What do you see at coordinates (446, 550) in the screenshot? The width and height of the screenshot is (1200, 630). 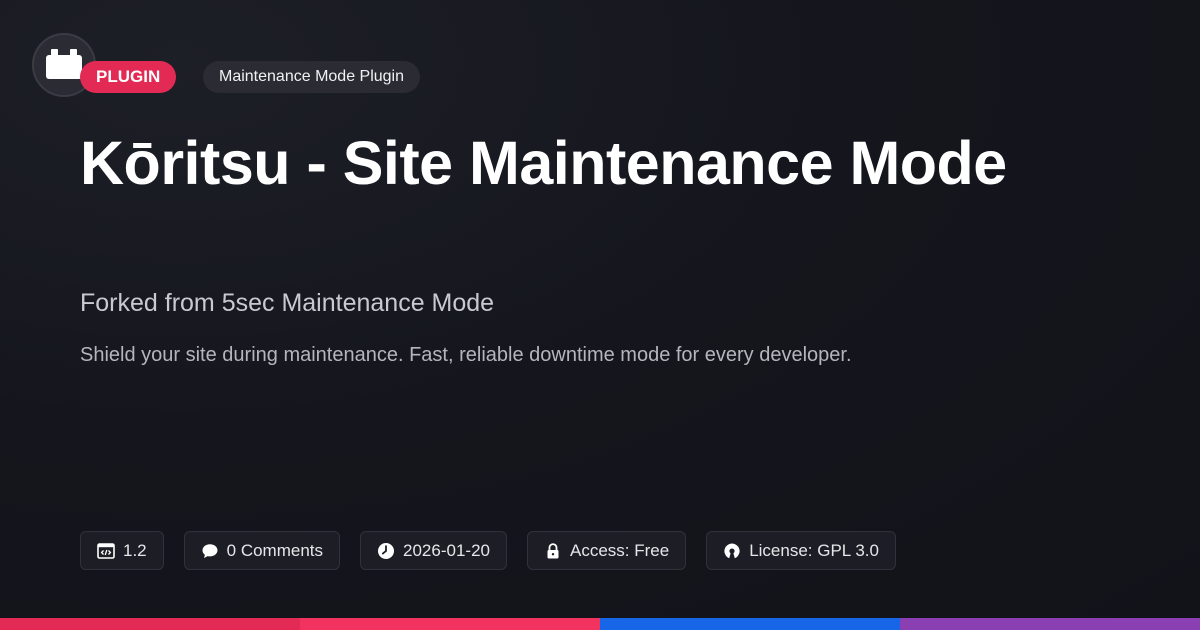 I see `date-label: 2026-01-20` at bounding box center [446, 550].